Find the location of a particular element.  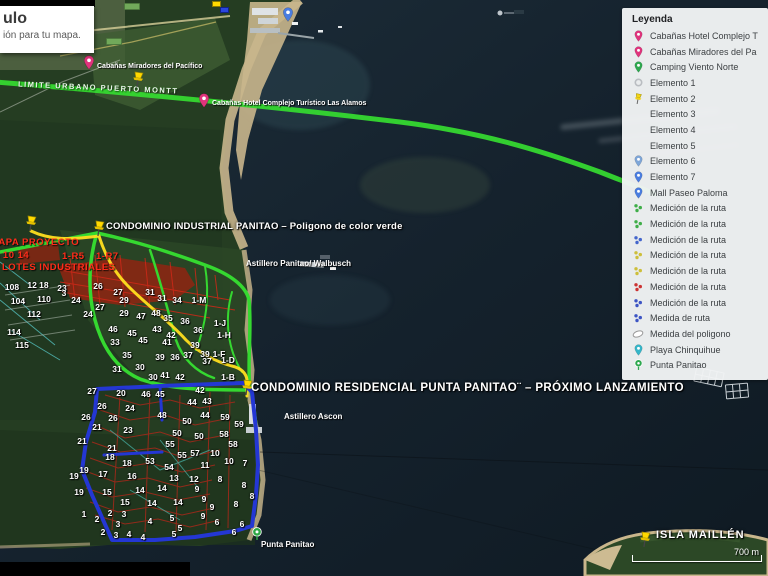

legend-item-19: Medida del poligono is located at coordinates (695, 334).